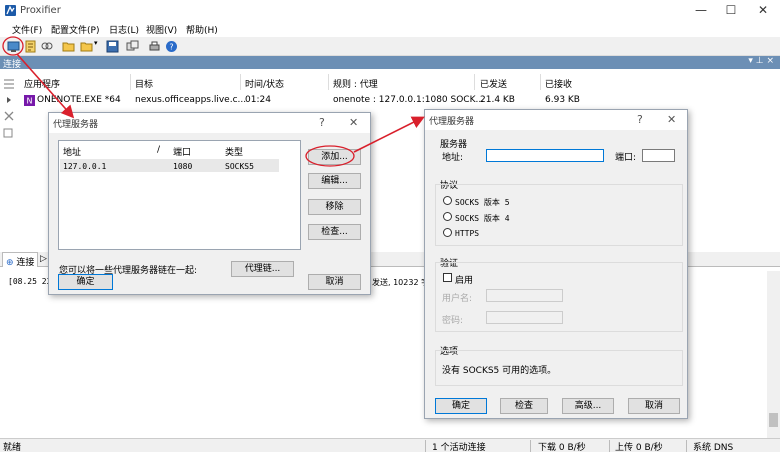  What do you see at coordinates (154, 46) in the screenshot?
I see `print-icon` at bounding box center [154, 46].